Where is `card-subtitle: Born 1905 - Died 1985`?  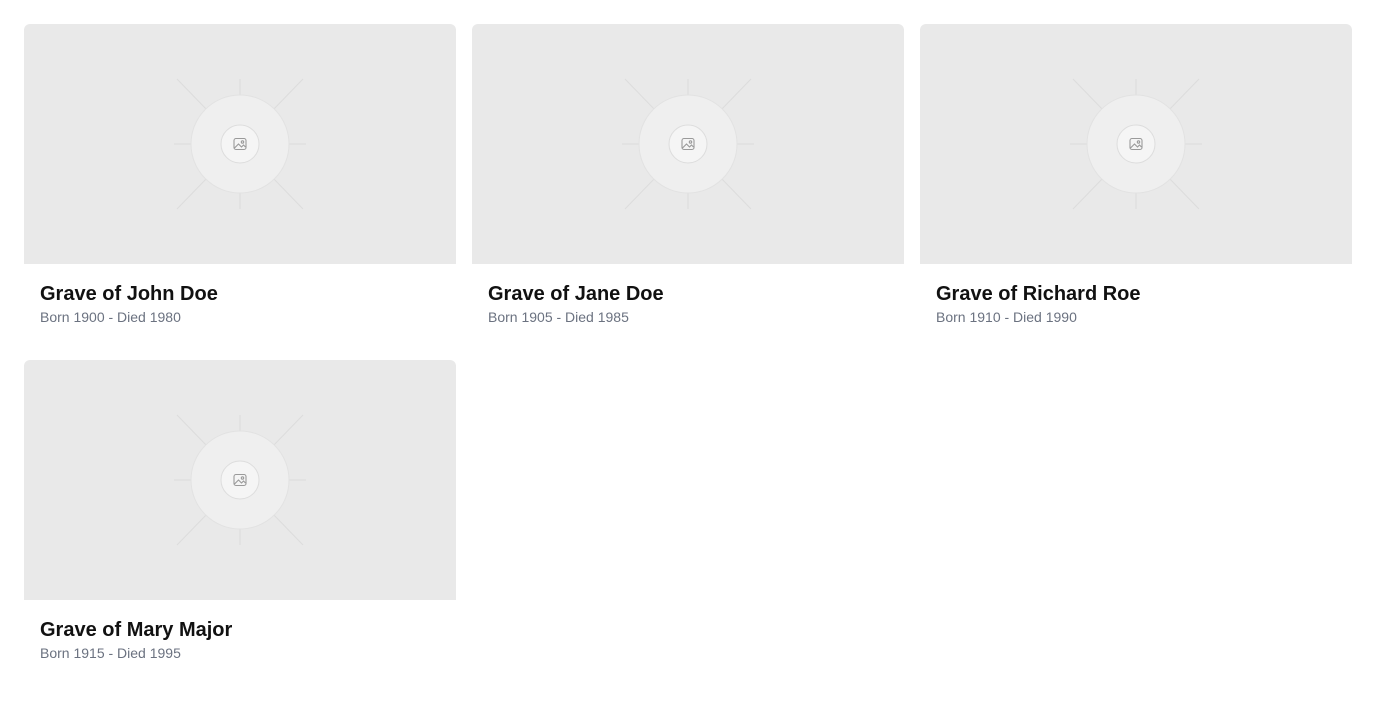 card-subtitle: Born 1905 - Died 1985 is located at coordinates (558, 317).